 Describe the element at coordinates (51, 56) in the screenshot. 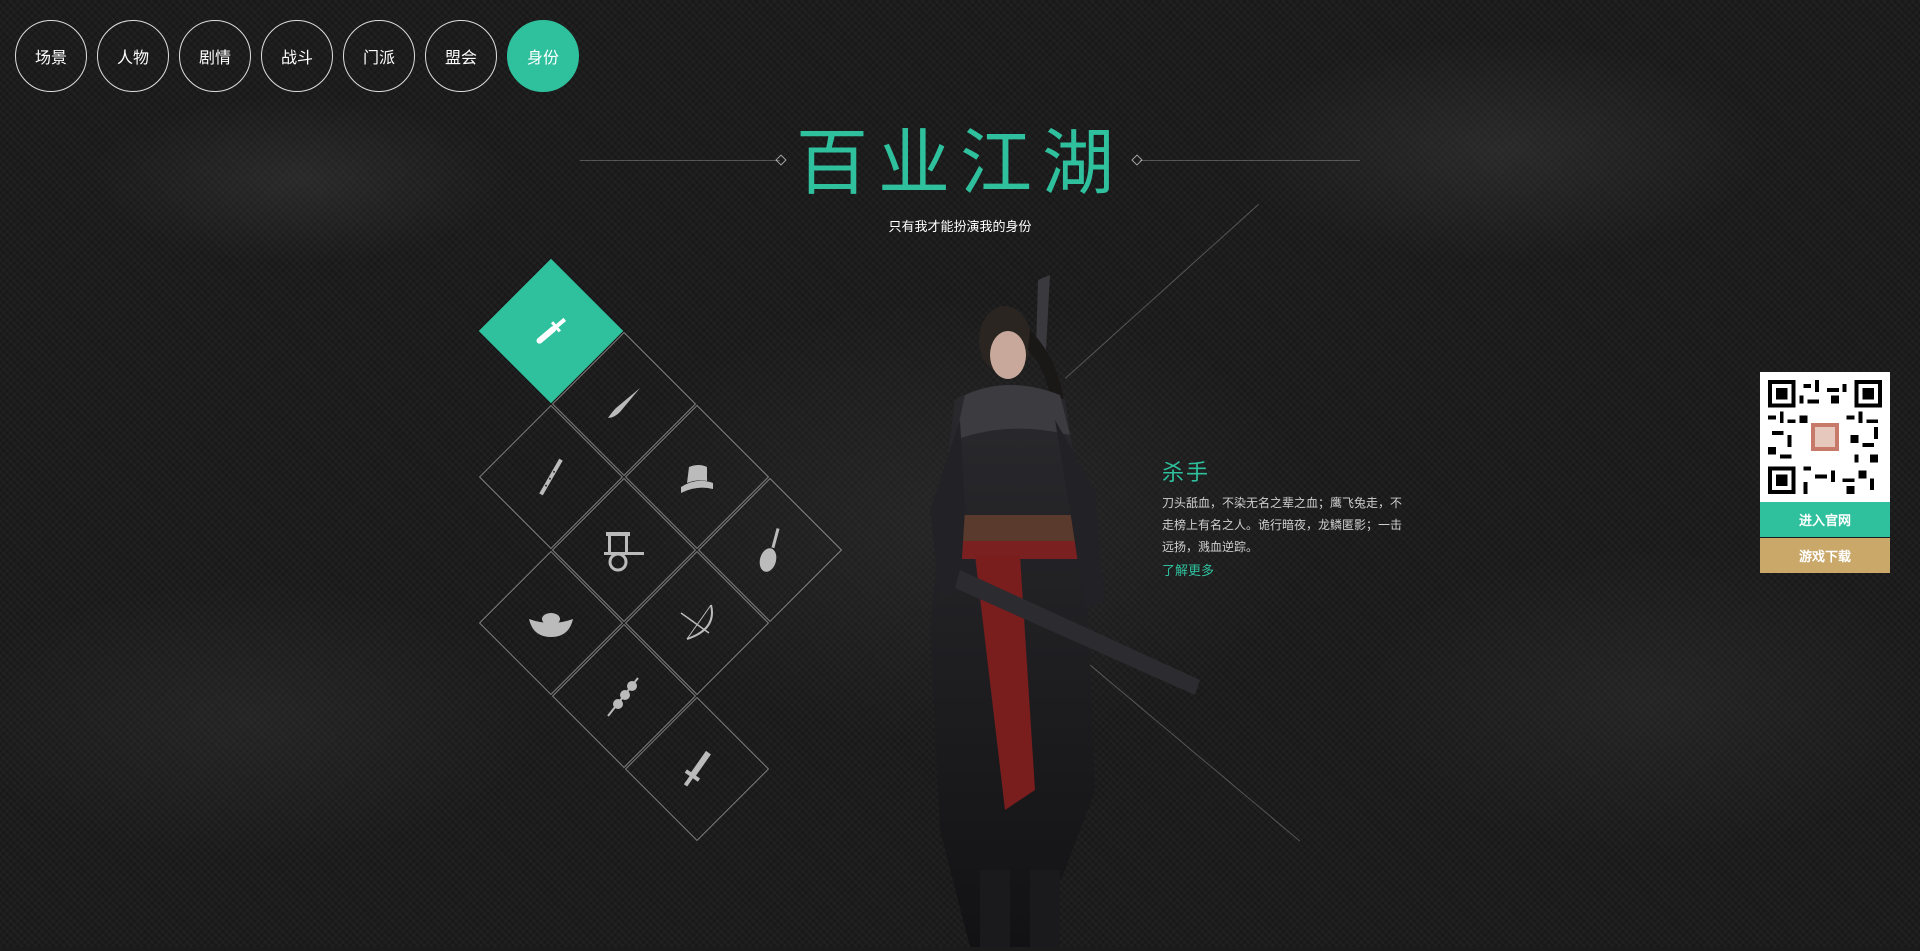

I see `nav-item-scene: 场景` at that location.